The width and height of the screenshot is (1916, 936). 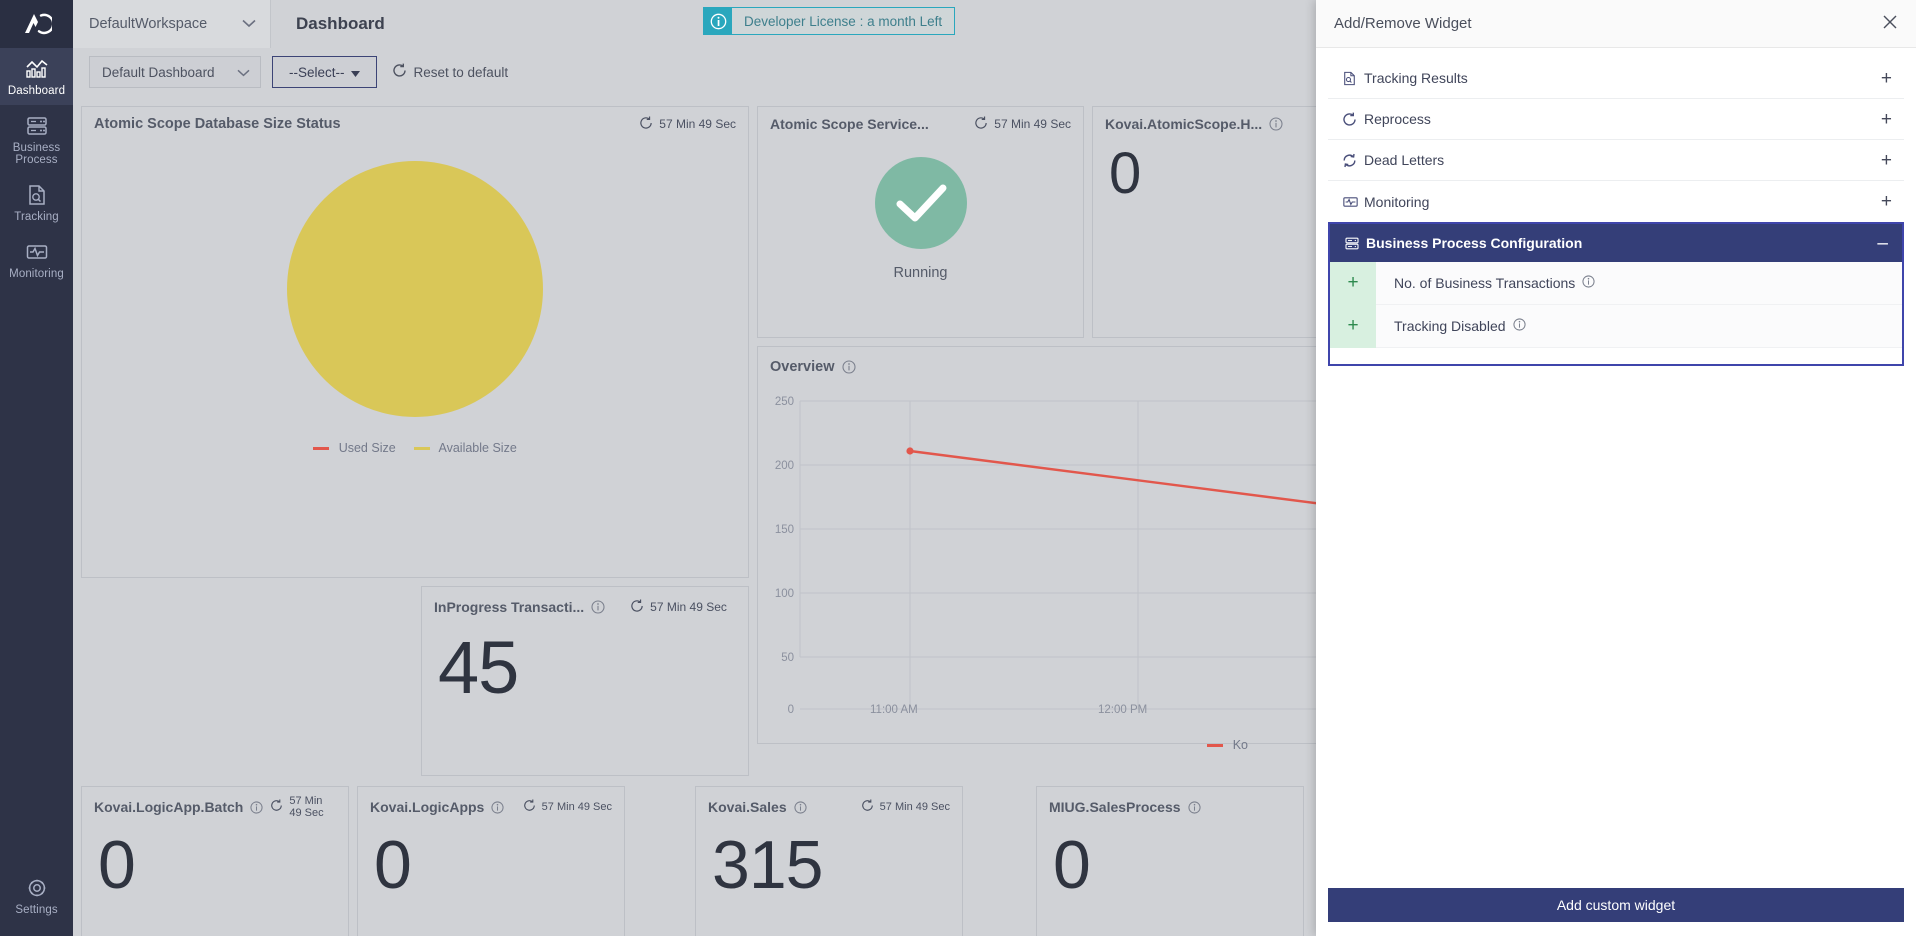 I want to click on sidebar-item-label: Monitoring, so click(x=36, y=274).